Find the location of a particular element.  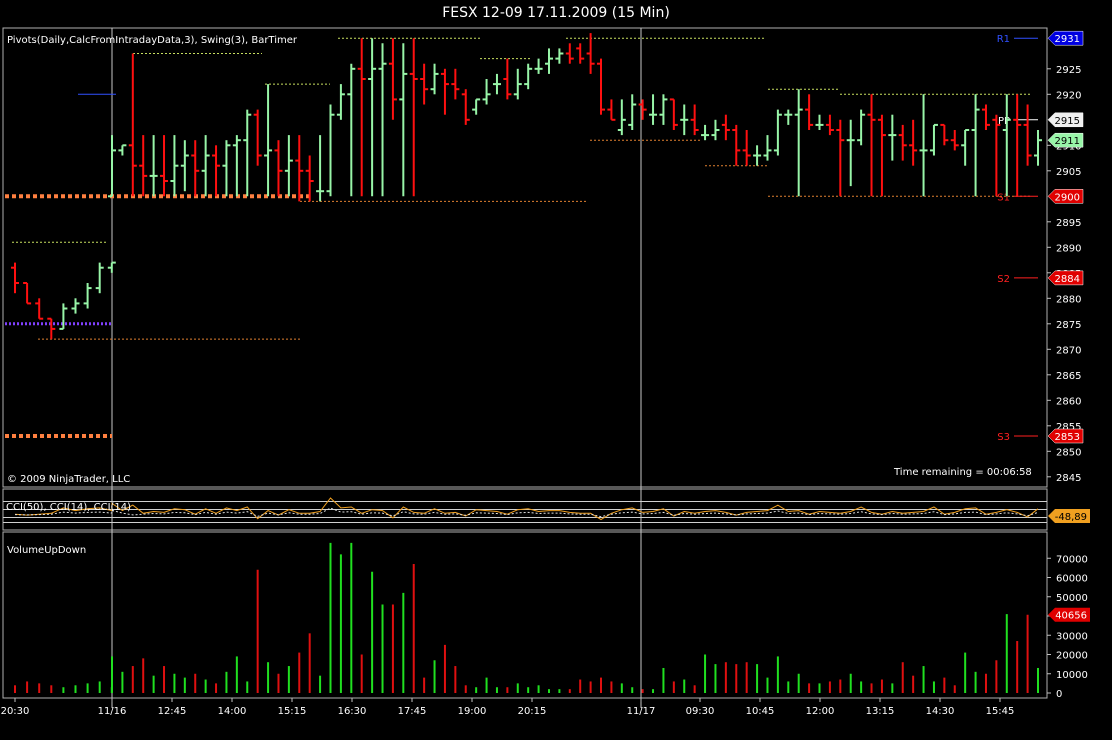

price-marker: 2911 is located at coordinates (1065, 140).